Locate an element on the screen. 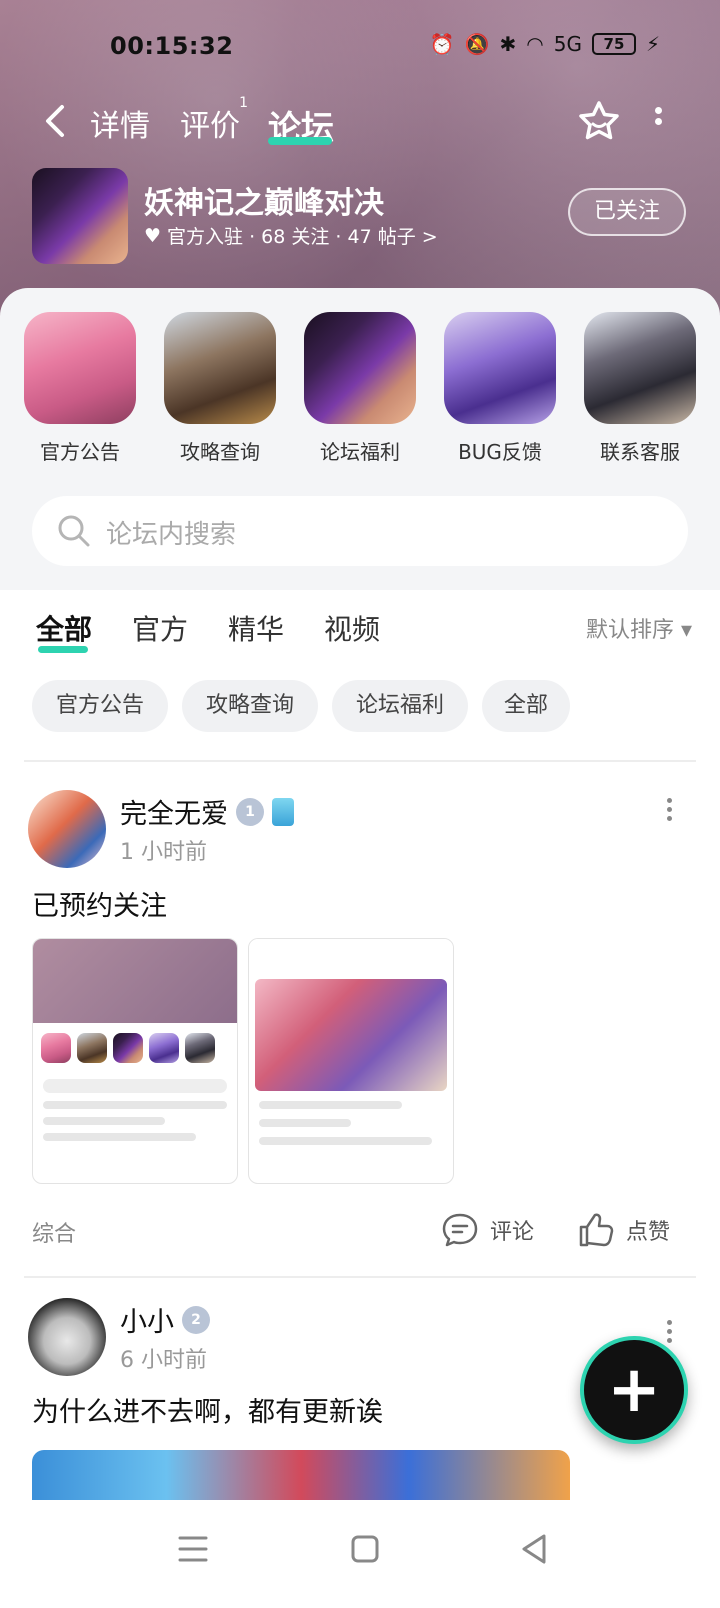 This screenshot has width=720, height=1608. alarm-icon: ⏰ is located at coordinates (442, 44).